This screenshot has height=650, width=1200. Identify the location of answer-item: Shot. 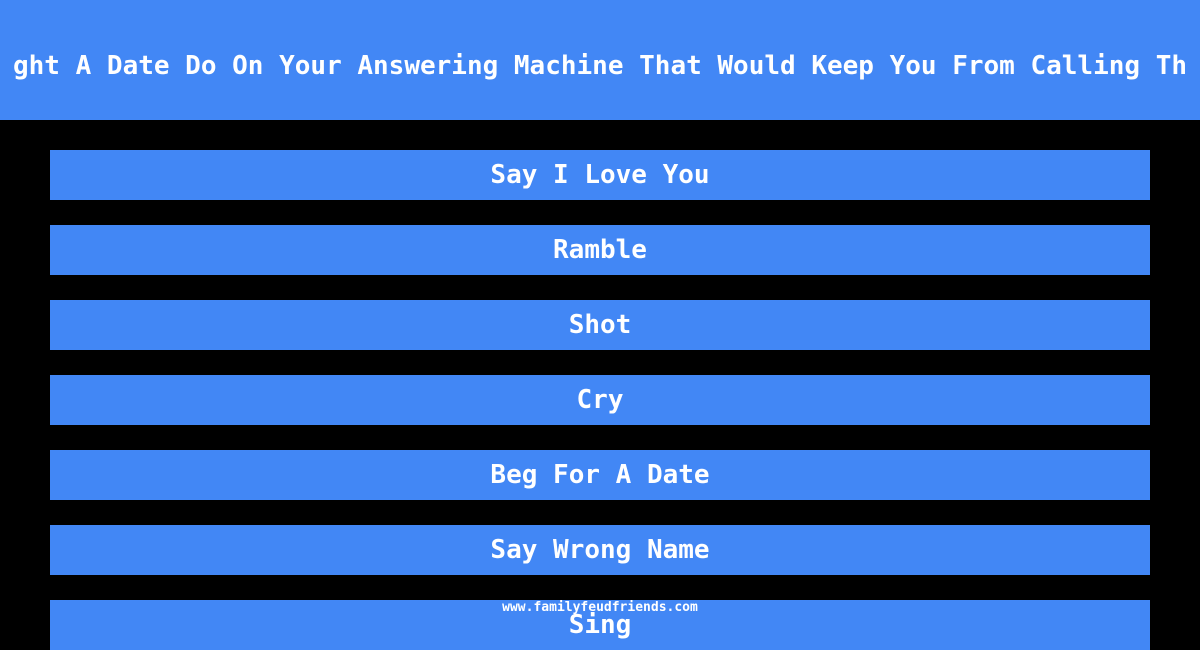
(600, 325).